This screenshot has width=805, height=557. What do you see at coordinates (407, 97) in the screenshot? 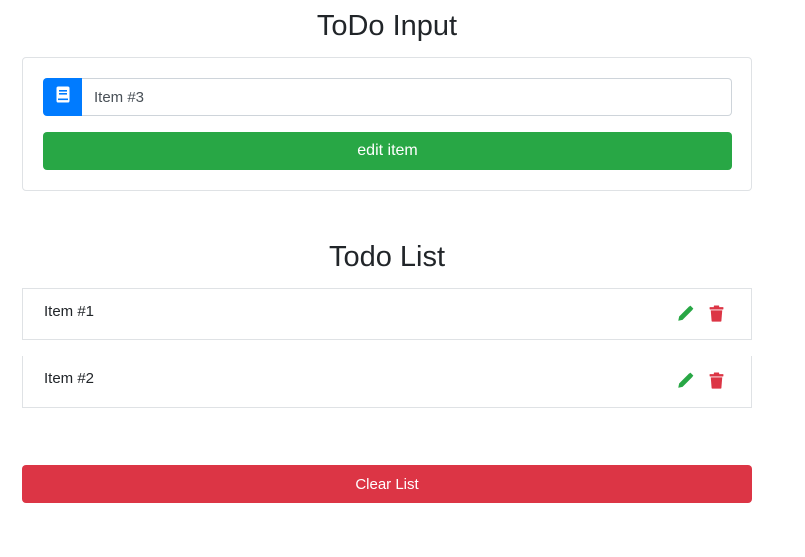
I see `todo-input` at bounding box center [407, 97].